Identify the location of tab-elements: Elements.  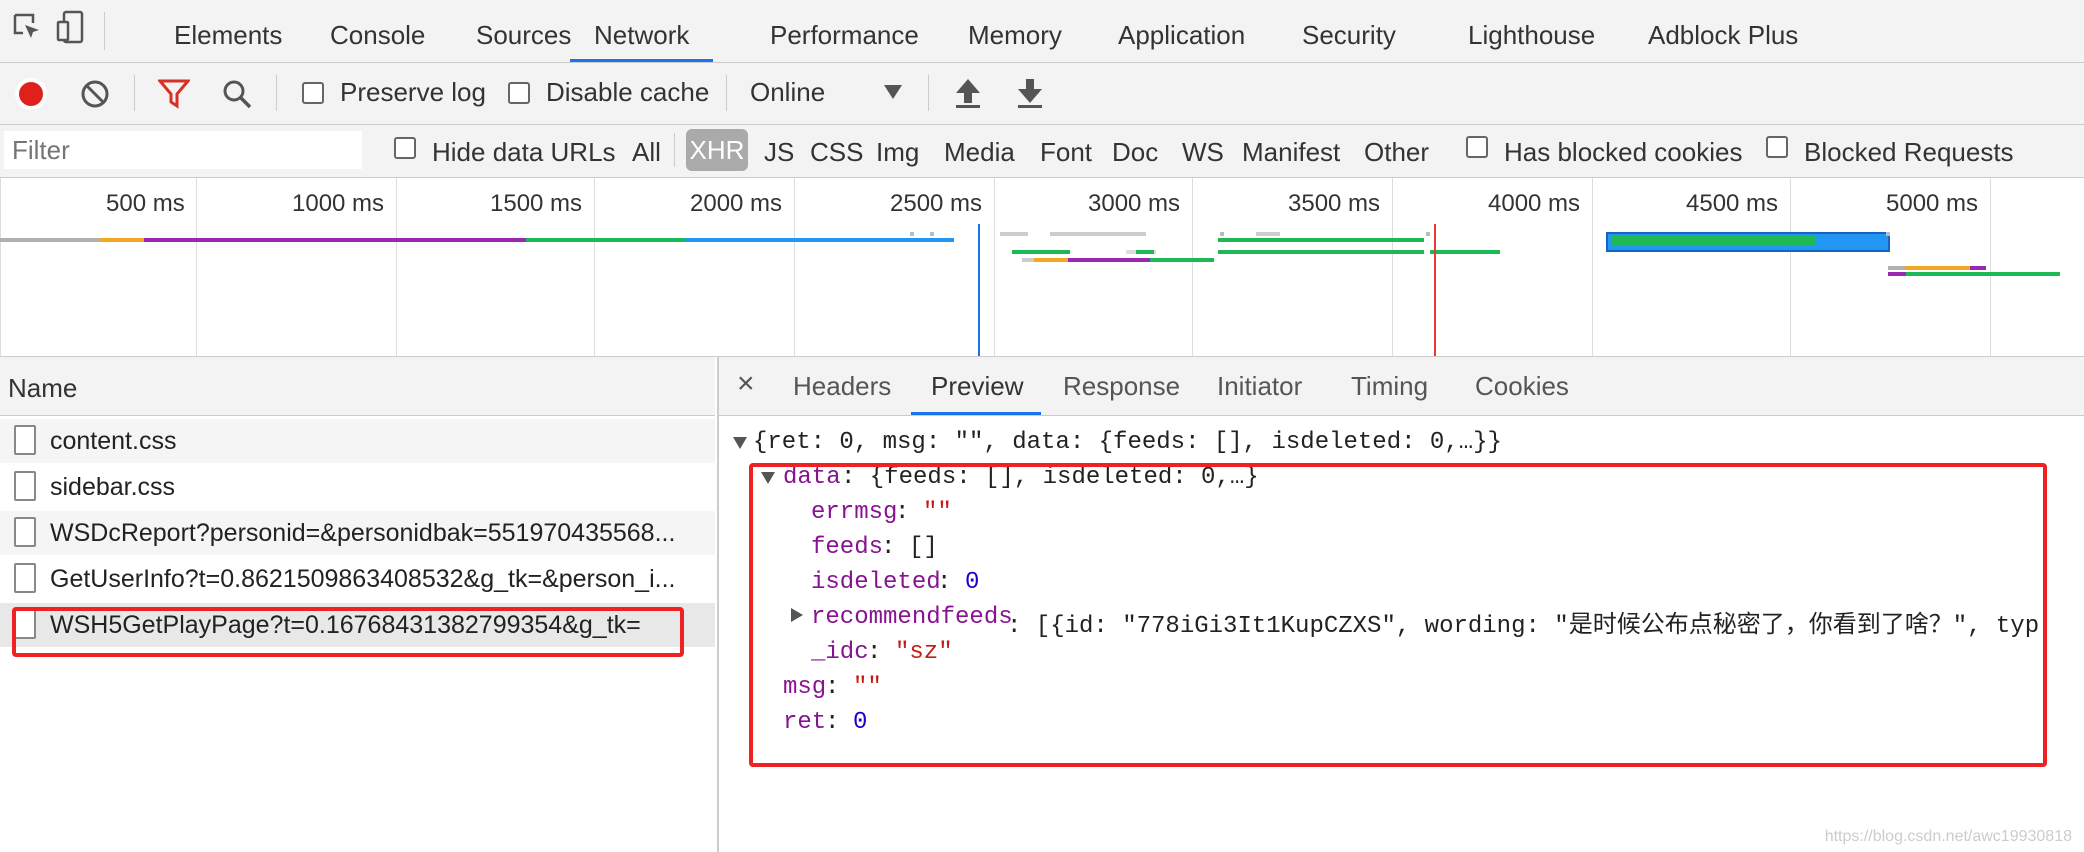
(228, 31).